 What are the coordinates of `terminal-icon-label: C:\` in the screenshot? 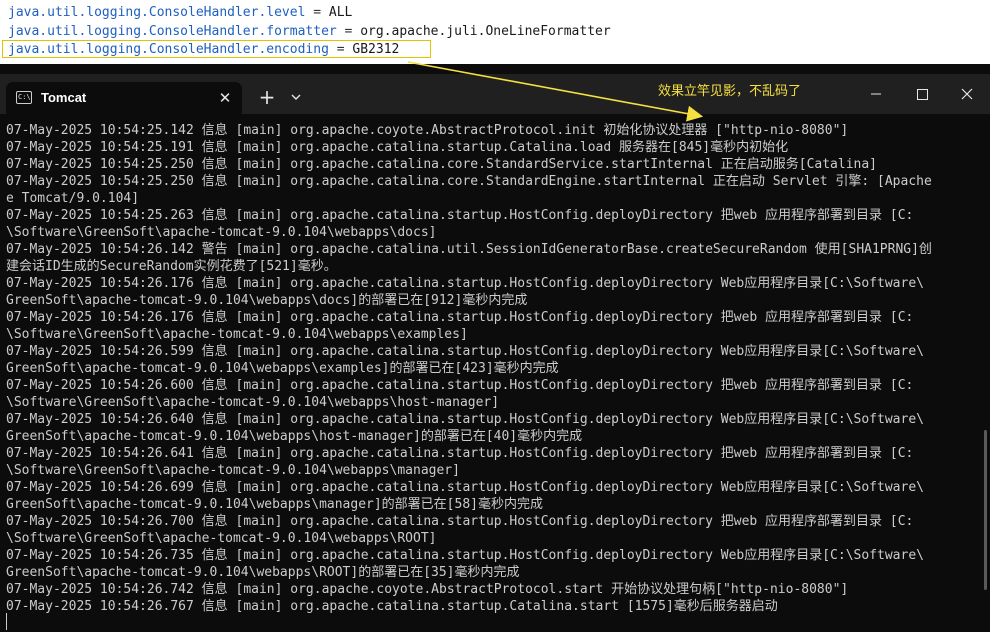 It's located at (24, 97).